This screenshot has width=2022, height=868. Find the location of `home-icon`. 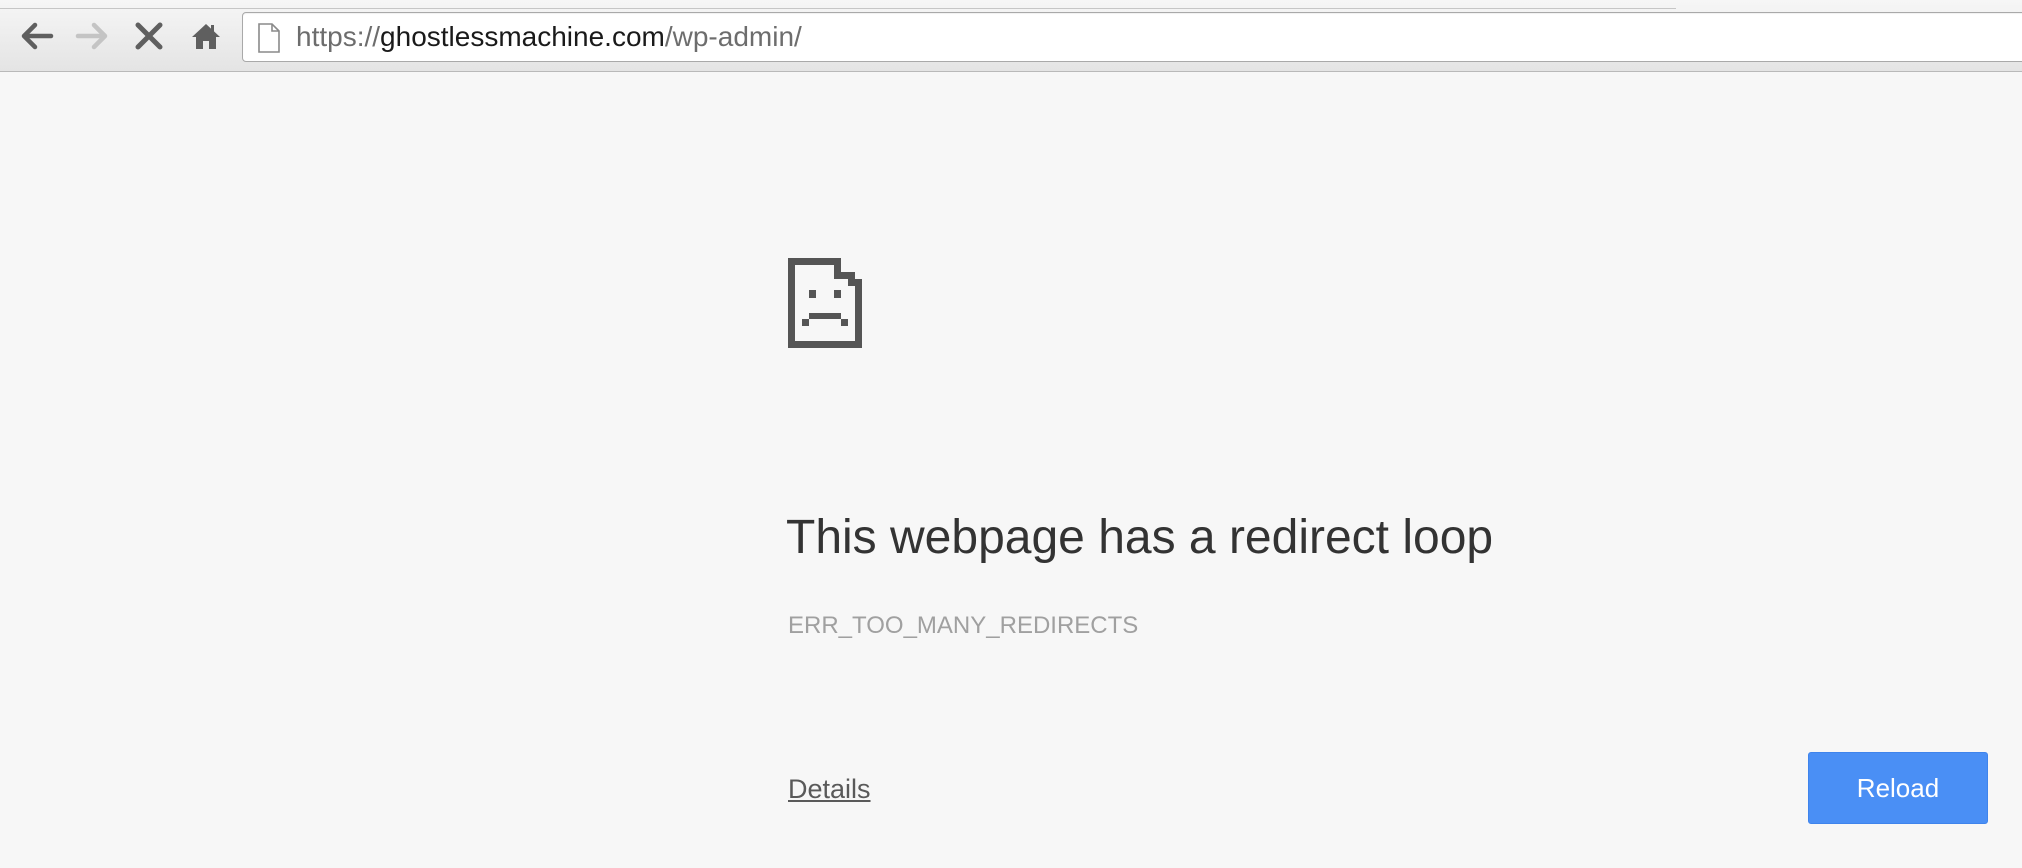

home-icon is located at coordinates (206, 36).